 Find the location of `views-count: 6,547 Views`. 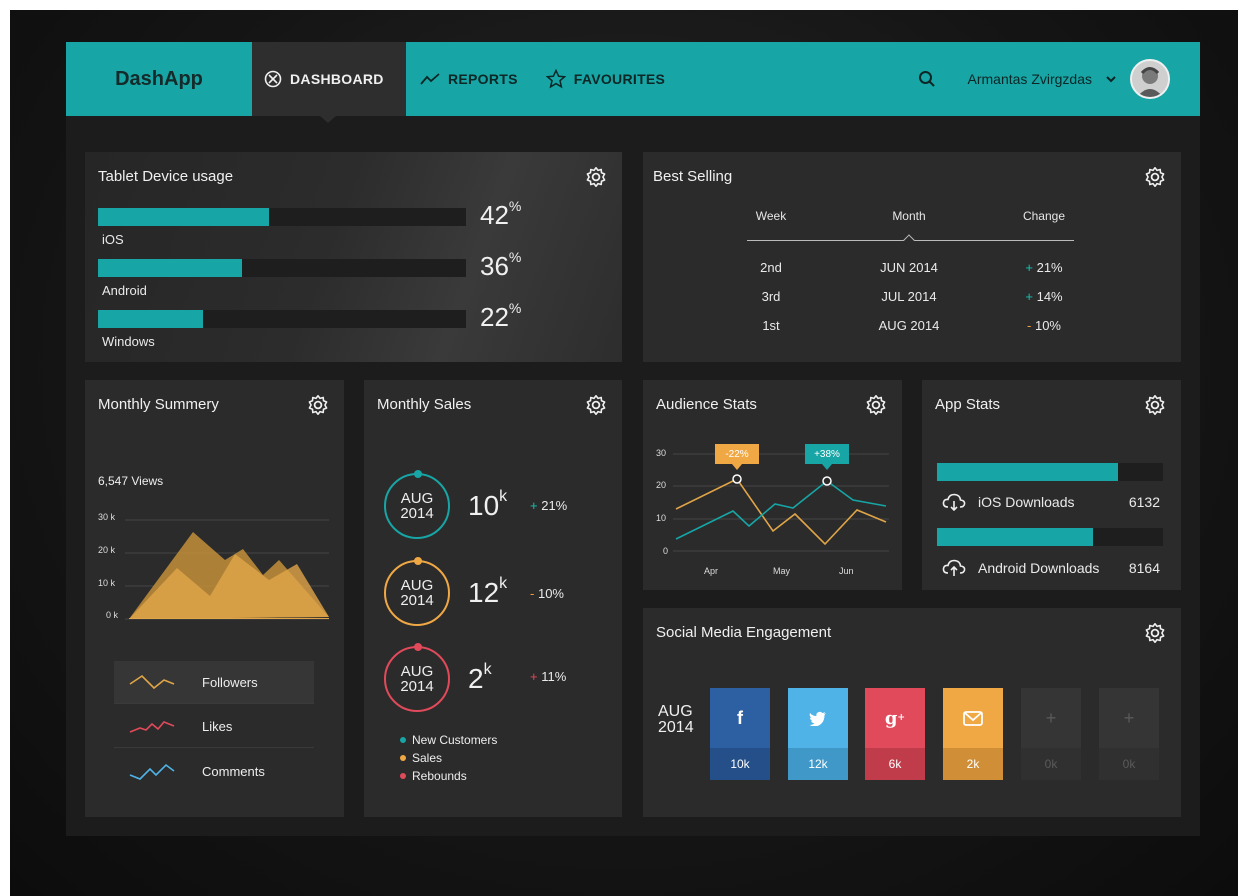

views-count: 6,547 Views is located at coordinates (131, 481).